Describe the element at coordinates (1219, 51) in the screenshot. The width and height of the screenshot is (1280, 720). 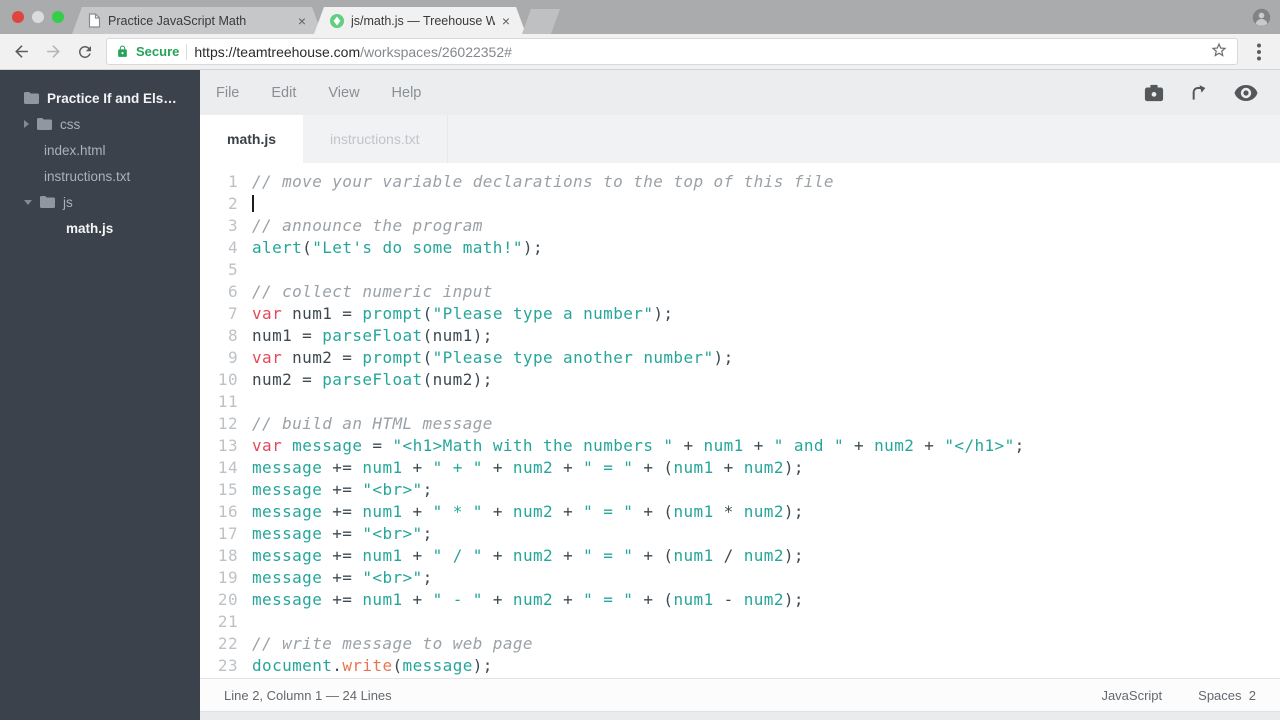
I see `bookmark-star-icon` at that location.